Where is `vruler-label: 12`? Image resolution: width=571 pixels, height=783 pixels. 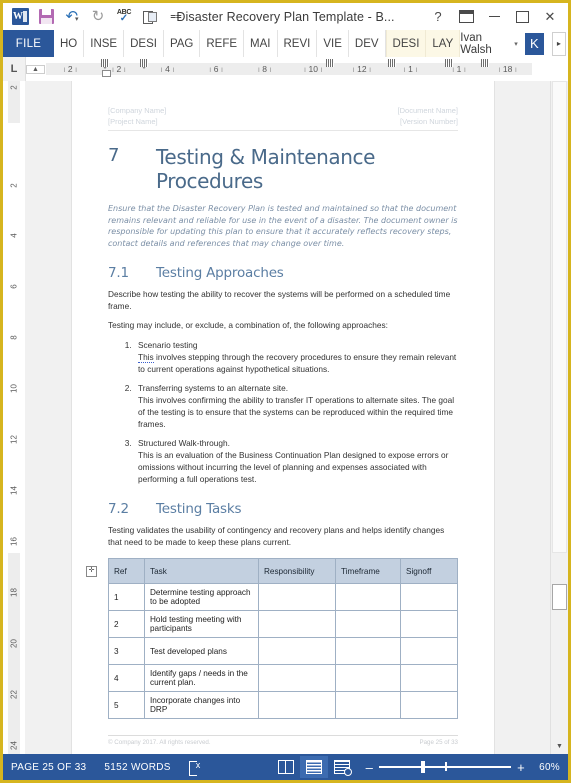
vruler-label: 12 is located at coordinates (14, 439).